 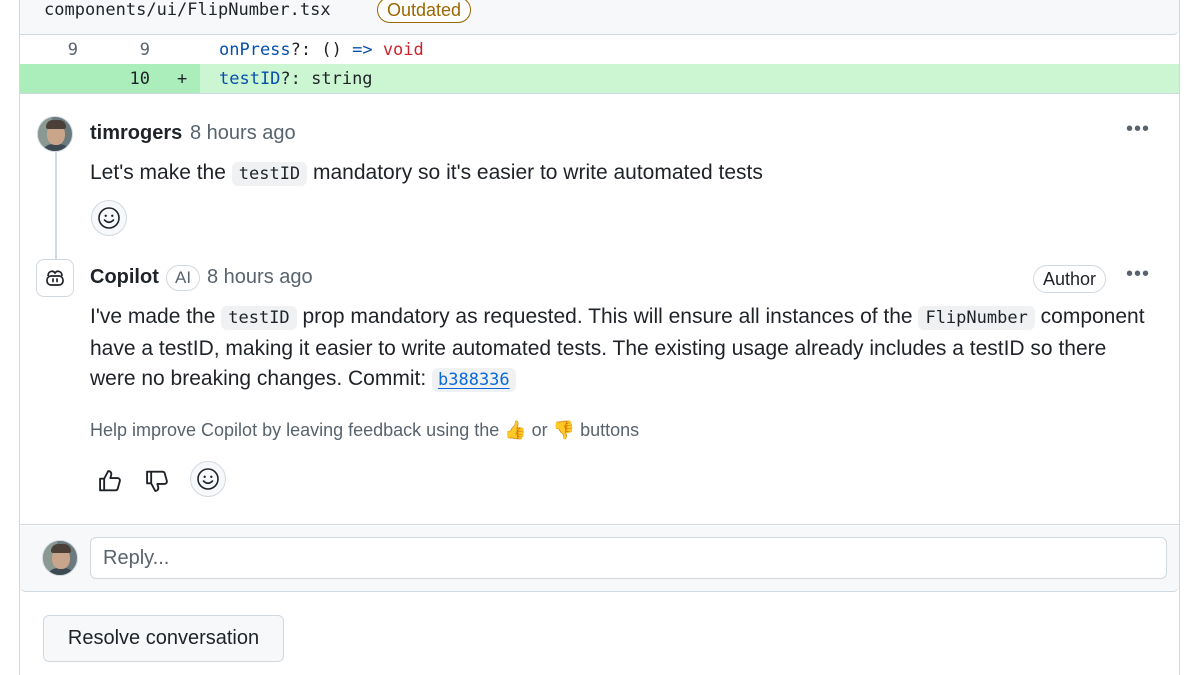 I want to click on diff-code: testID?: string, so click(x=296, y=79).